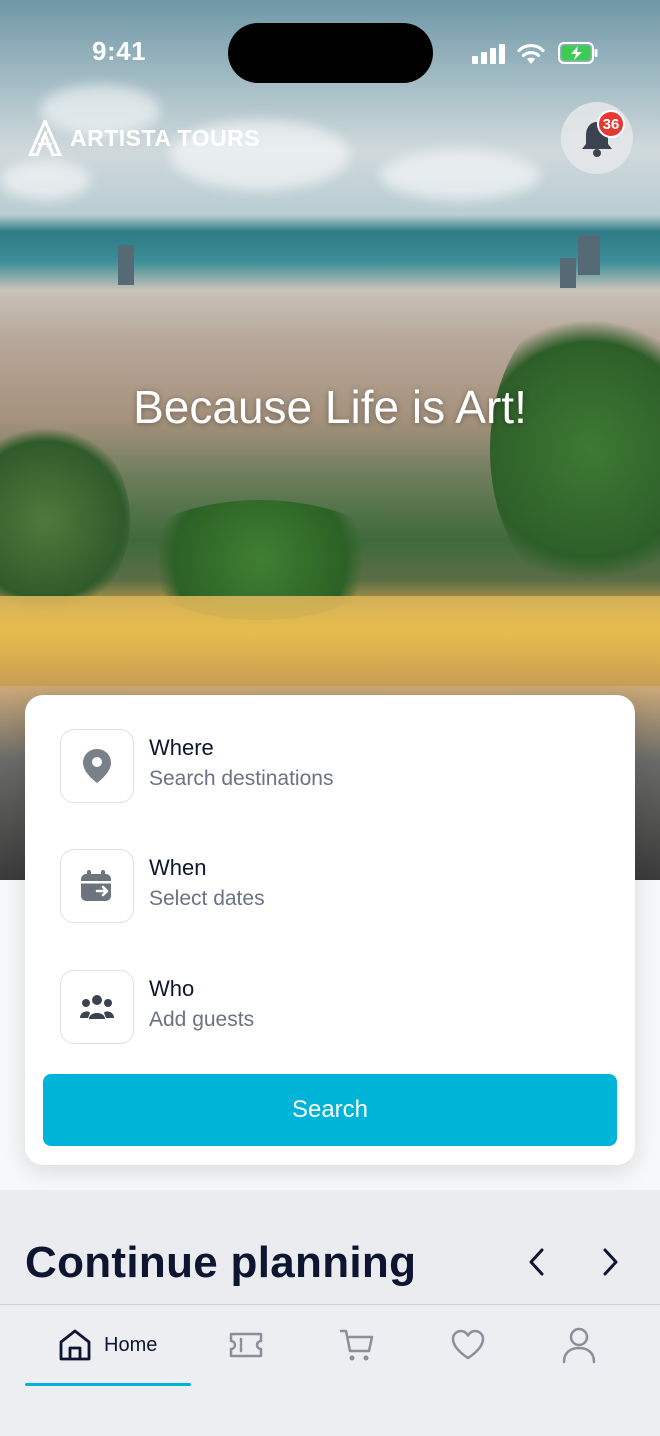 This screenshot has height=1436, width=660. I want to click on brand-name: ARTISTA TOURS, so click(165, 137).